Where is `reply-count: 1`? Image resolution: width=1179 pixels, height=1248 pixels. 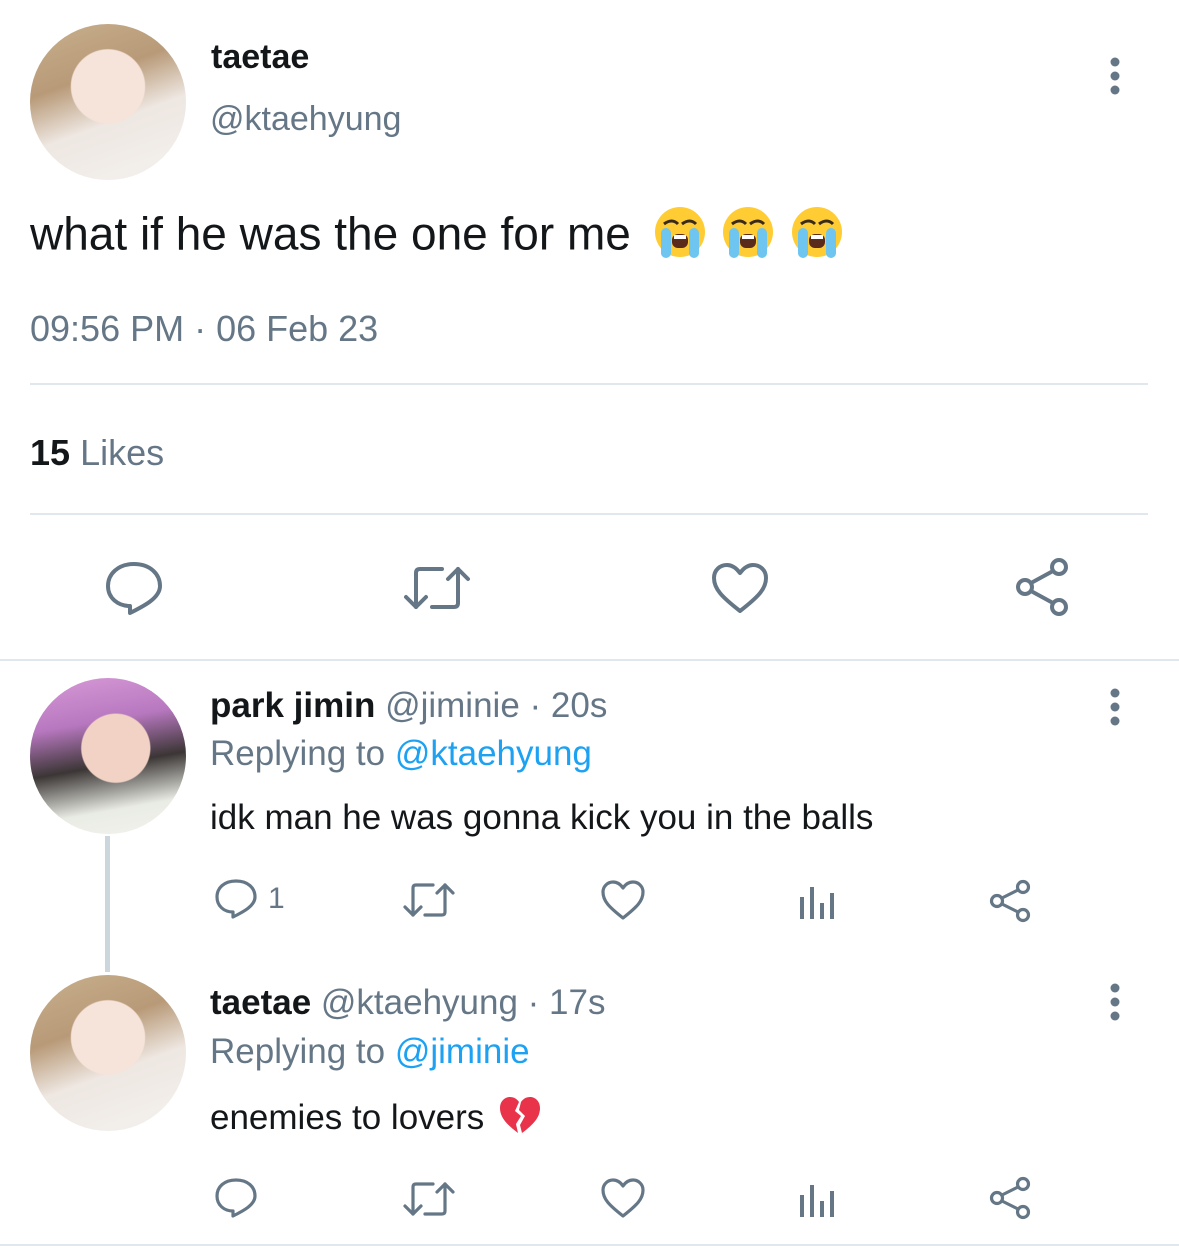 reply-count: 1 is located at coordinates (276, 898).